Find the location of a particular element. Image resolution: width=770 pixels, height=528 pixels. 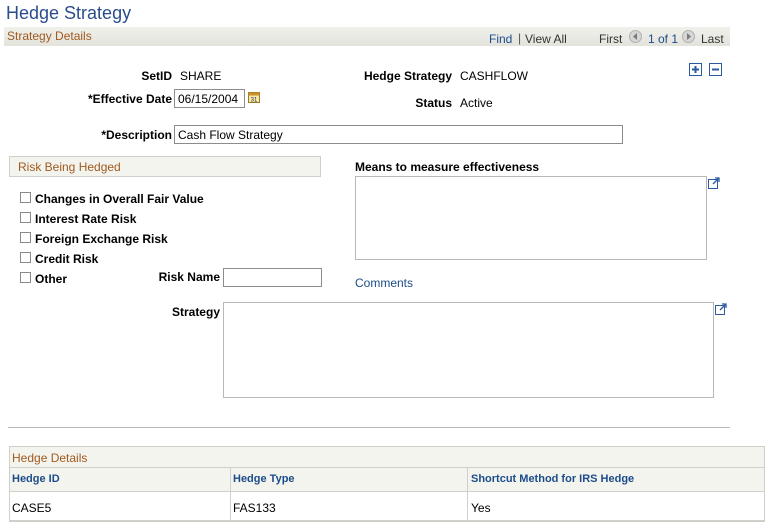

page-title: Hedge Strategy is located at coordinates (69, 13).